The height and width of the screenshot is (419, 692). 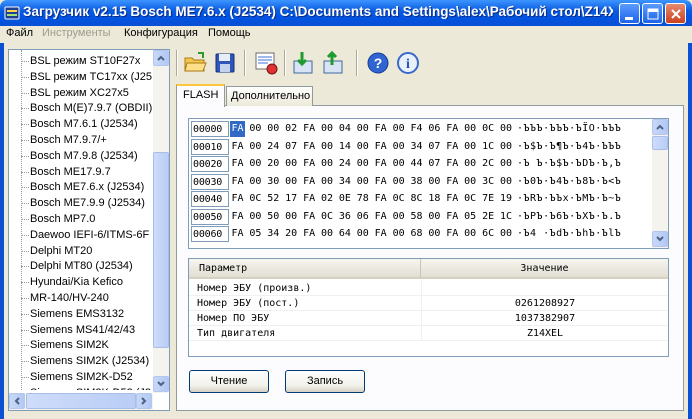 I want to click on ecu-list-item: Bosch M7.6.1 (J2534), so click(x=84, y=124).